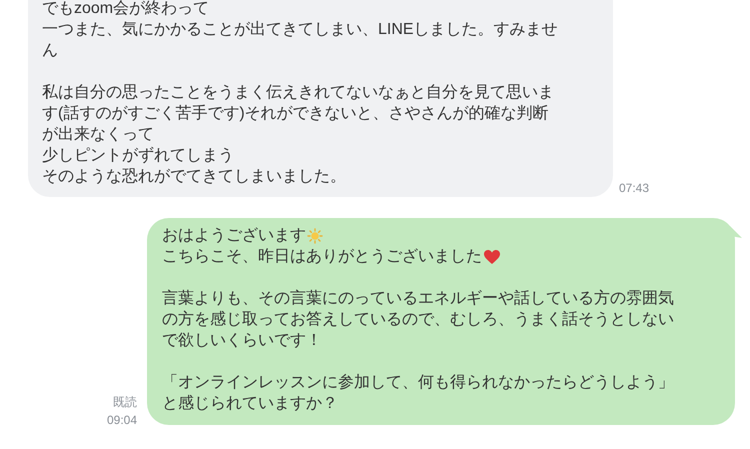 This screenshot has height=449, width=750. Describe the element at coordinates (418, 393) in the screenshot. I see `message-text: 「オンラインレッスンに参加して、何も得られなかったらどうしよう」 と感じられていますか？` at that location.